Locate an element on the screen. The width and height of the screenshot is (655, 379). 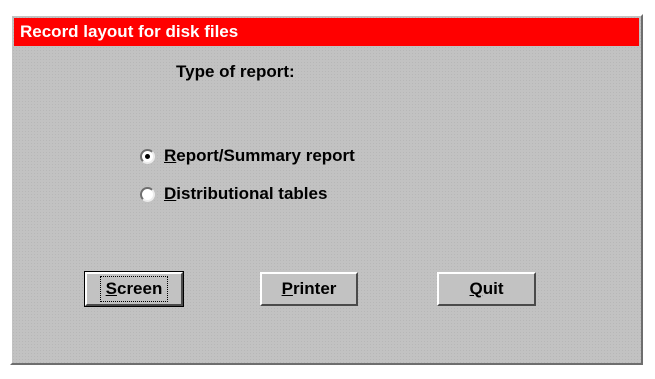
radio-distributional-tables: Distributional tables is located at coordinates (233, 194).